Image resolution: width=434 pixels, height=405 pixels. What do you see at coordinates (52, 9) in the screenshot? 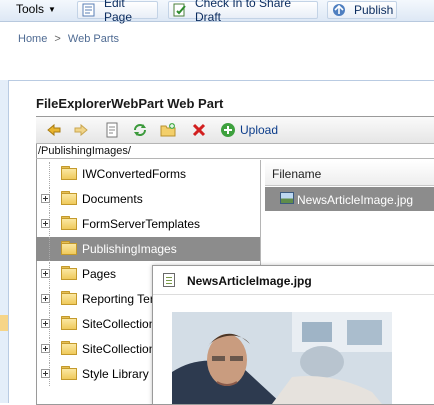
I see `chevron-down-icon: ▼` at bounding box center [52, 9].